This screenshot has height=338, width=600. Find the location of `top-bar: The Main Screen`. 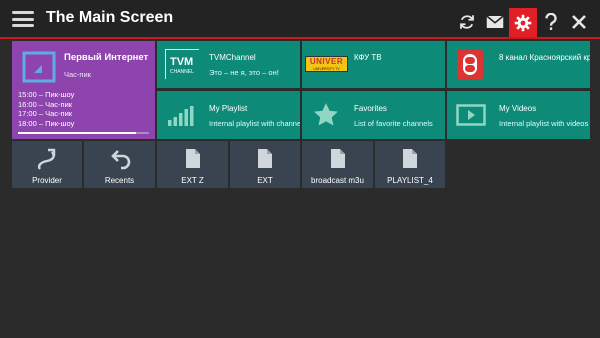

top-bar: The Main Screen is located at coordinates (300, 19).